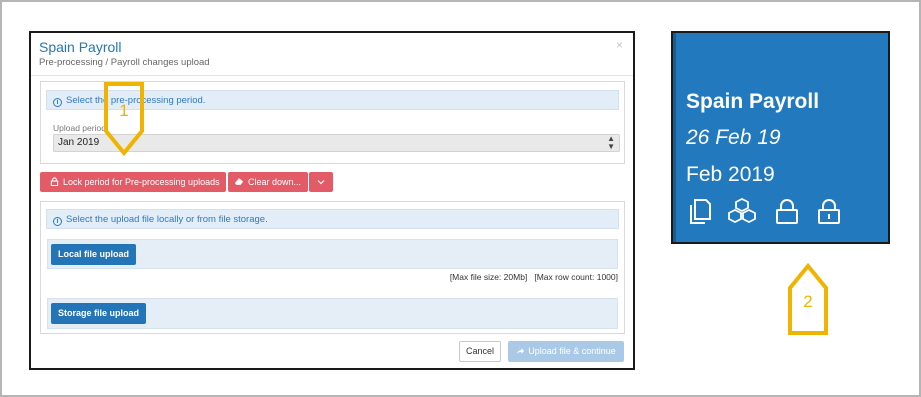  I want to click on lock-period-button: Lock period for Pre-processing uploads, so click(133, 182).